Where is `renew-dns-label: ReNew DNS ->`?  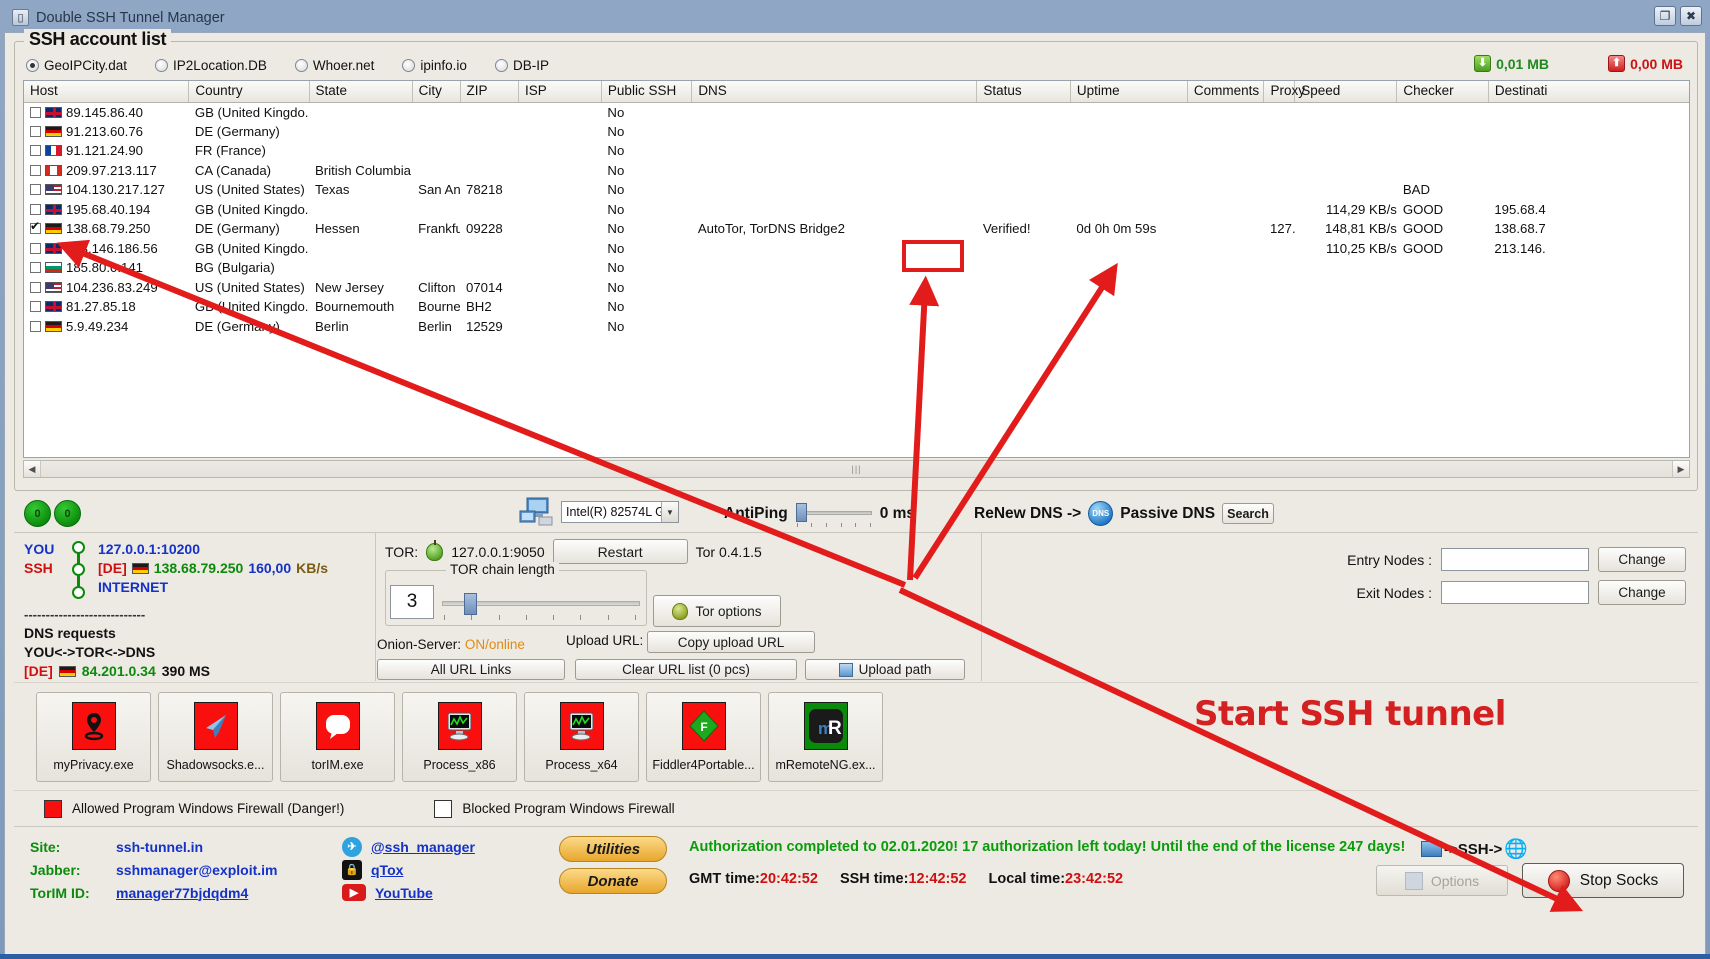 renew-dns-label: ReNew DNS -> is located at coordinates (1027, 514).